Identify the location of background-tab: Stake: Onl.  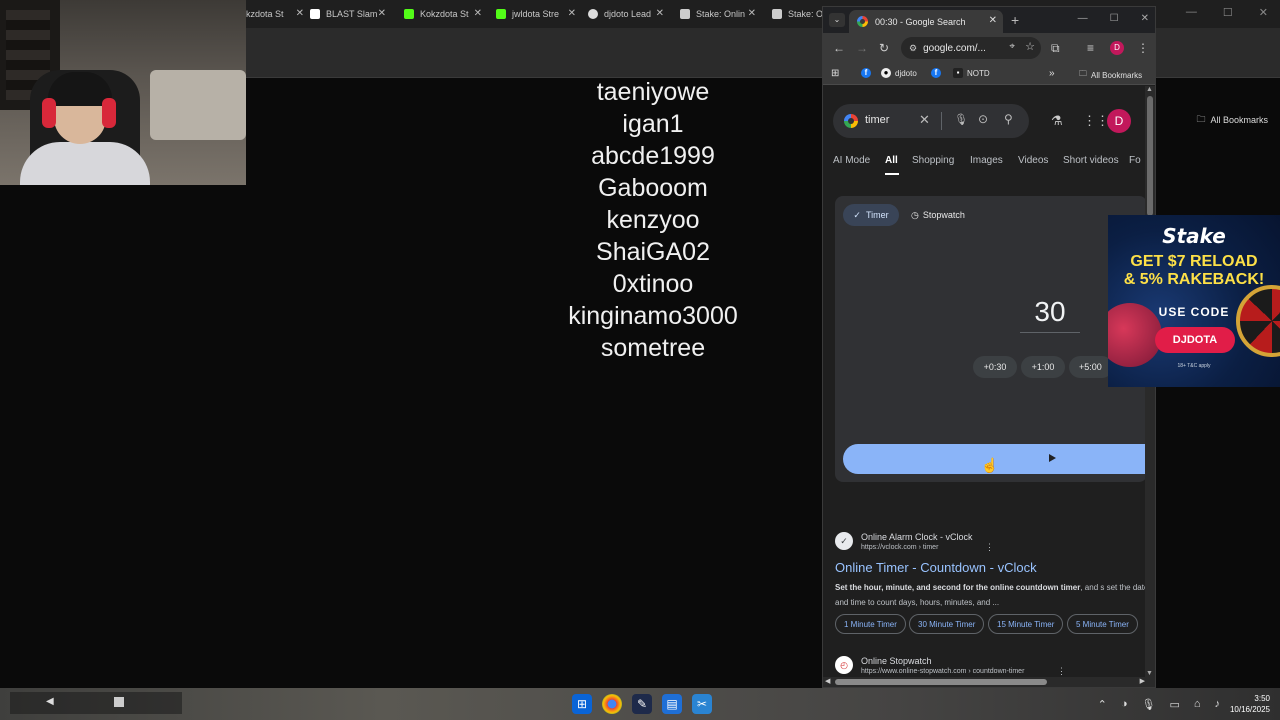
(797, 14).